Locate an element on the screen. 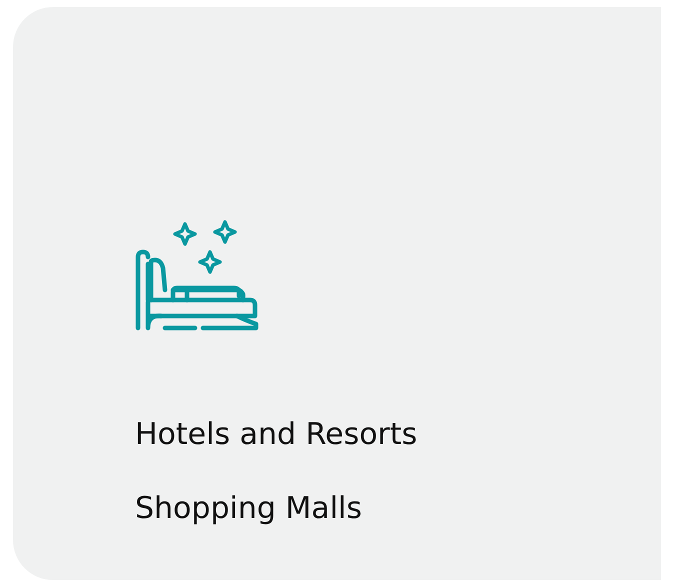 The height and width of the screenshot is (587, 674). category-label: Hotels and Resorts is located at coordinates (276, 435).